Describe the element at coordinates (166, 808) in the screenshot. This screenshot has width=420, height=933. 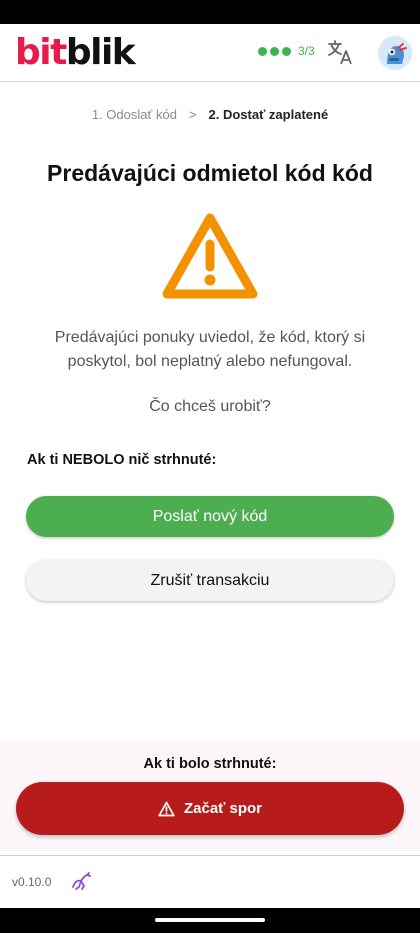
I see `warning-icon` at that location.